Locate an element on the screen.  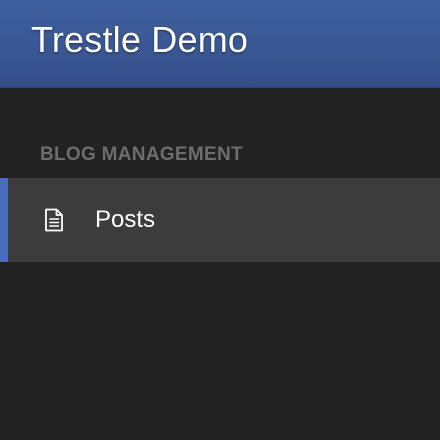
nav-item-label: Posts is located at coordinates (125, 219).